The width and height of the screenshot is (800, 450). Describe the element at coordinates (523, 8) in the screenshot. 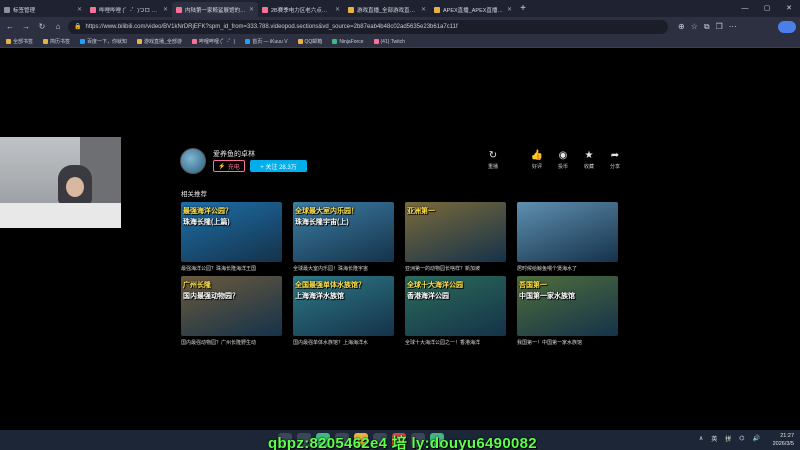

I see `new-tab-button: +` at that location.